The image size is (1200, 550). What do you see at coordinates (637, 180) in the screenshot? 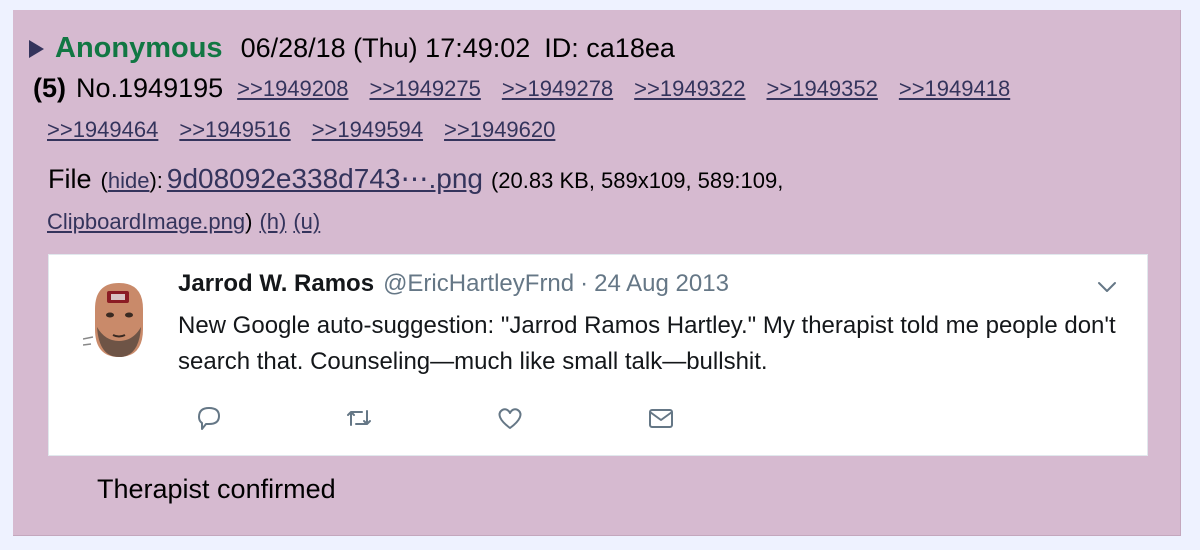
I see `file-details: (20.83 KB, 589x109, 589:109,` at bounding box center [637, 180].